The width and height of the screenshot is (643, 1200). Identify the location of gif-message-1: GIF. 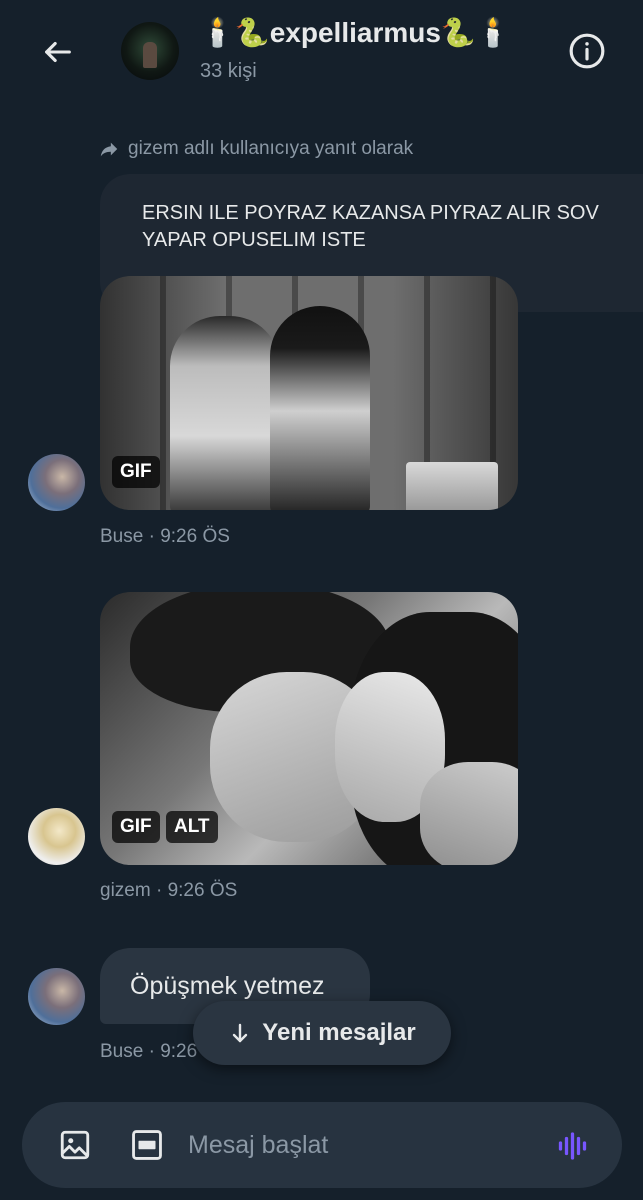
(309, 393).